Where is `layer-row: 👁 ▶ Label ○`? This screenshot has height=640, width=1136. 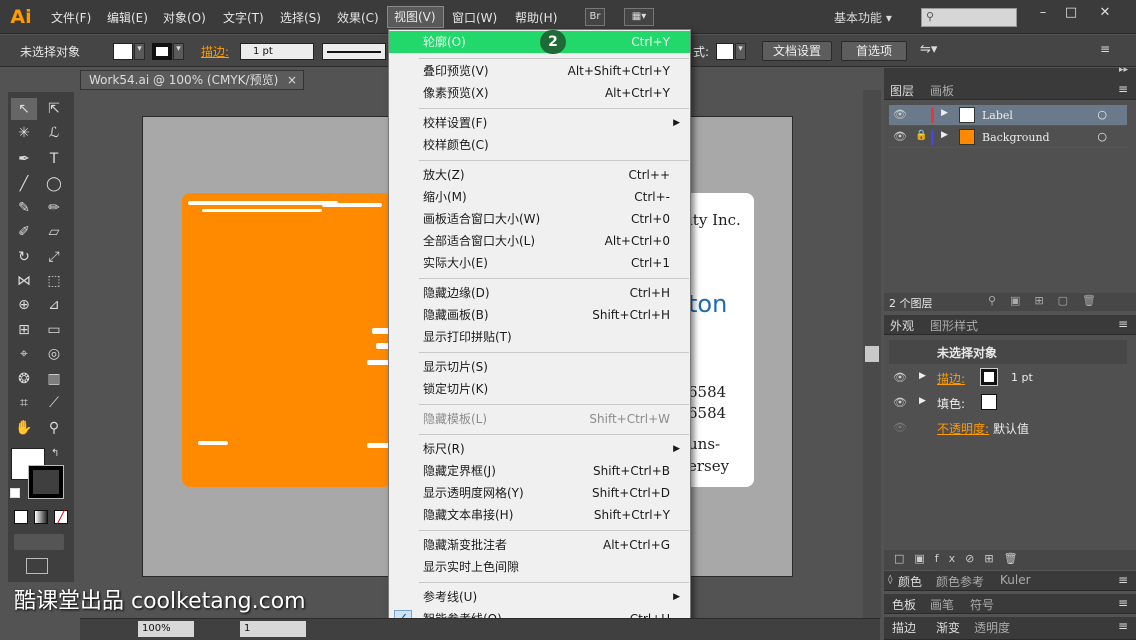
layer-row: 👁 ▶ Label ○ is located at coordinates (1008, 115).